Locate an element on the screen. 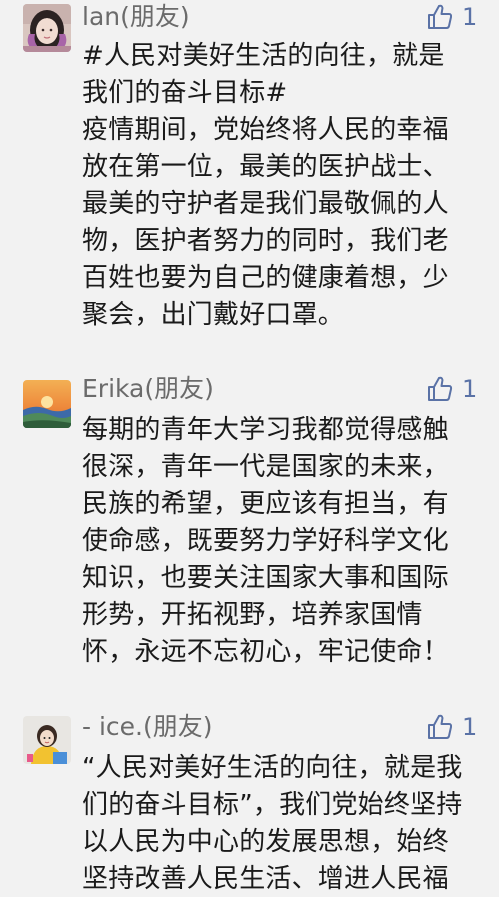  user-avatar-portrait-icon is located at coordinates (47, 28).